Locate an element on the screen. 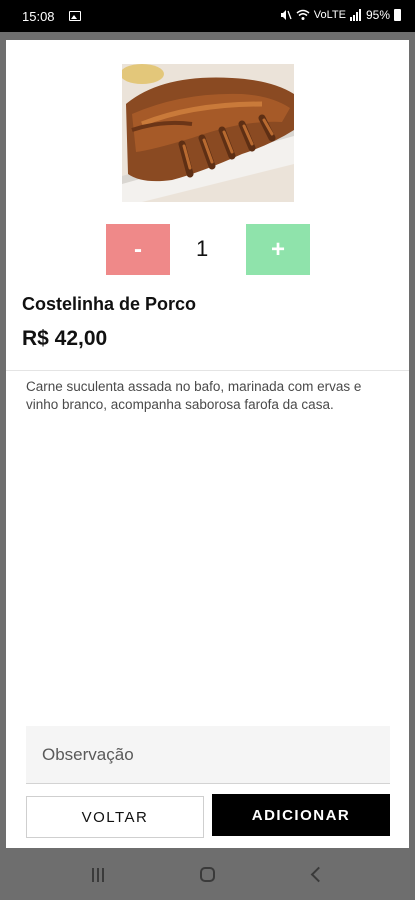 The width and height of the screenshot is (415, 900). recents-icon is located at coordinates (98, 875).